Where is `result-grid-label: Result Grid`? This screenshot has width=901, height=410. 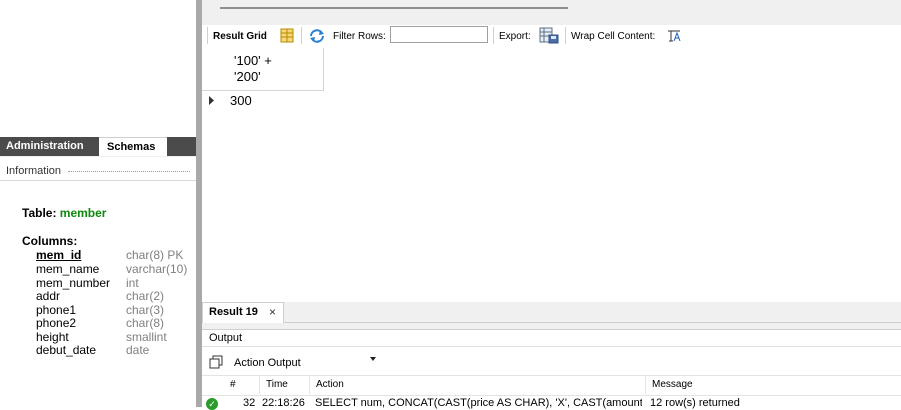
result-grid-label: Result Grid is located at coordinates (240, 36).